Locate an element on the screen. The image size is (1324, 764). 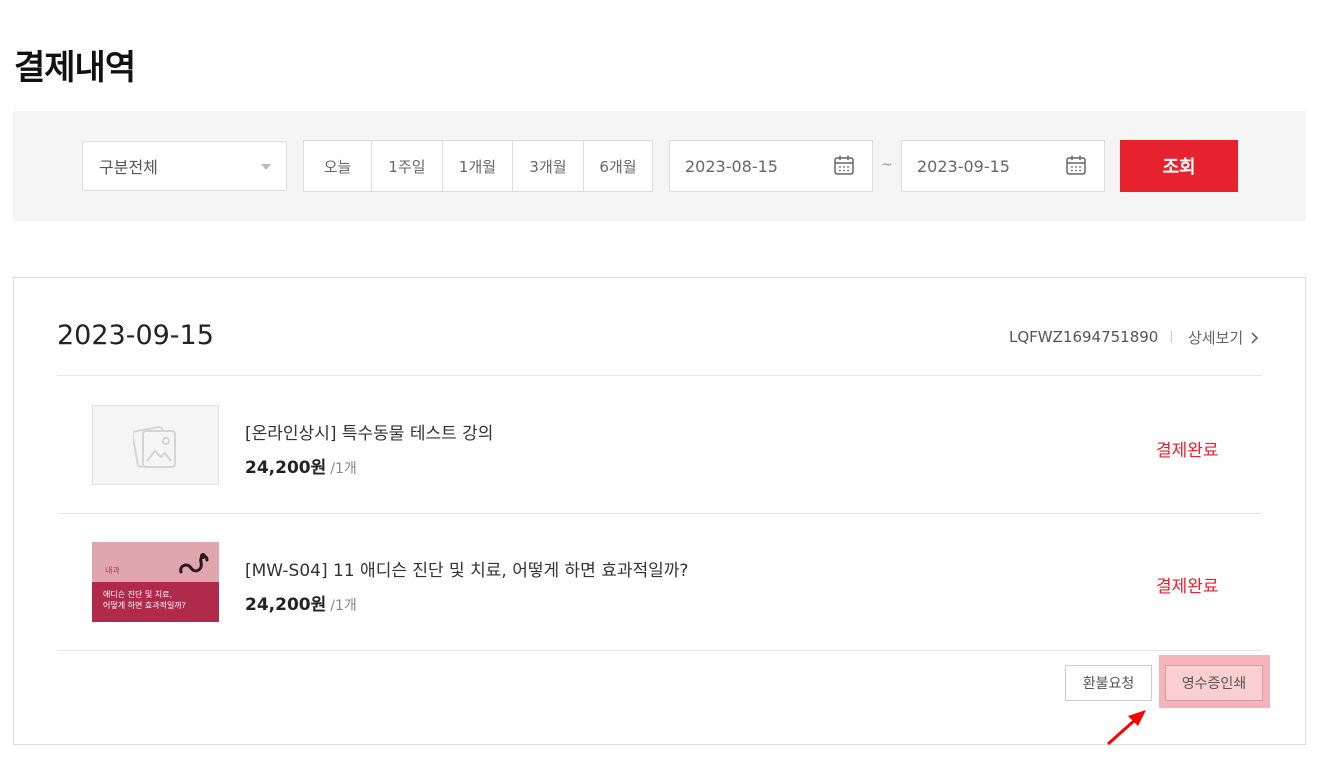
product-title: [온라인상시] 특수동물 테스트 강의 is located at coordinates (369, 431).